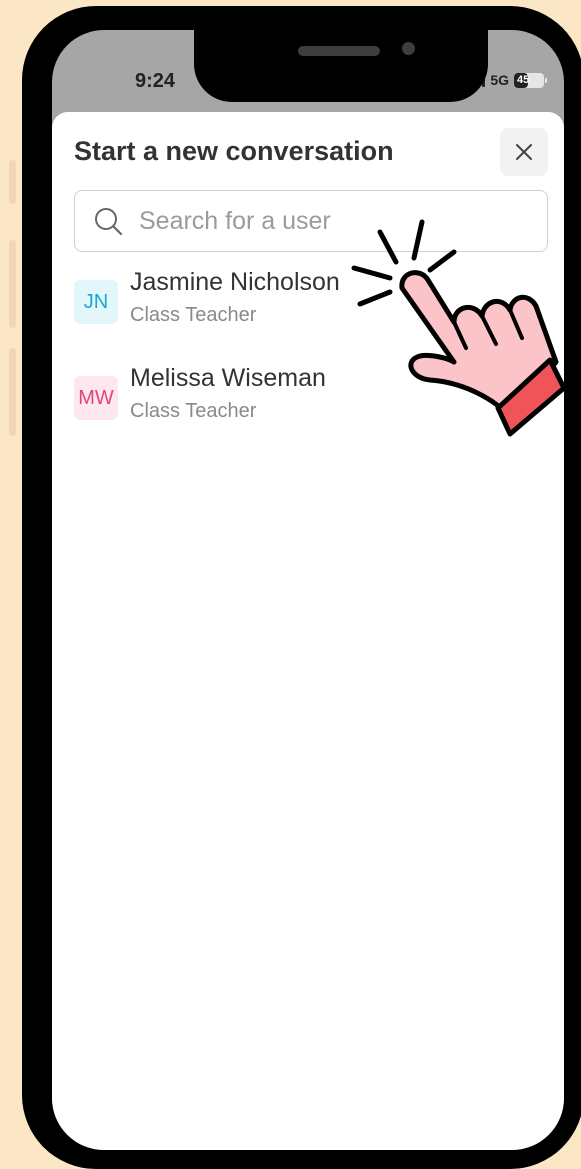  Describe the element at coordinates (408, 48) in the screenshot. I see `front-camera` at that location.